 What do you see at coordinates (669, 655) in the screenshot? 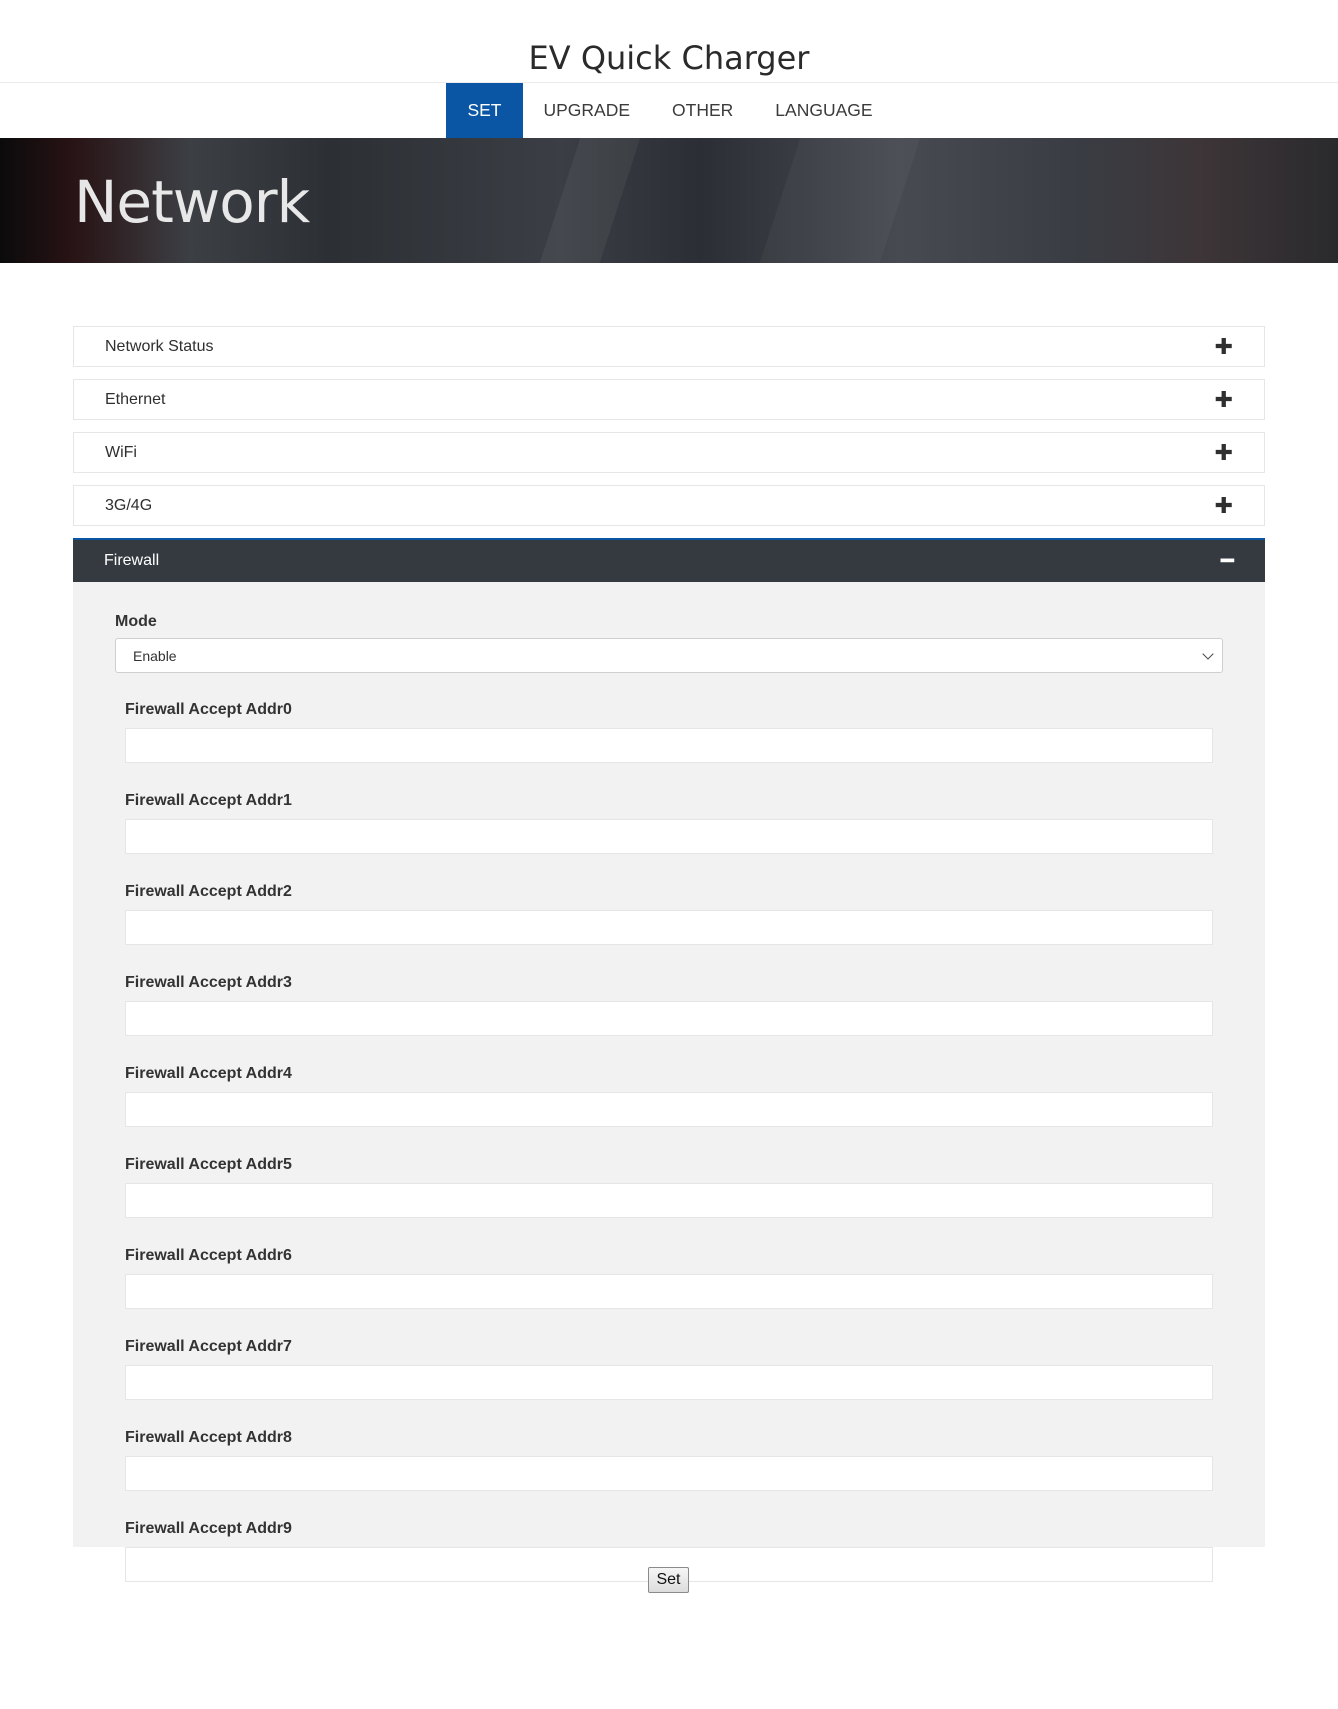
I see `mode-select: Enable` at bounding box center [669, 655].